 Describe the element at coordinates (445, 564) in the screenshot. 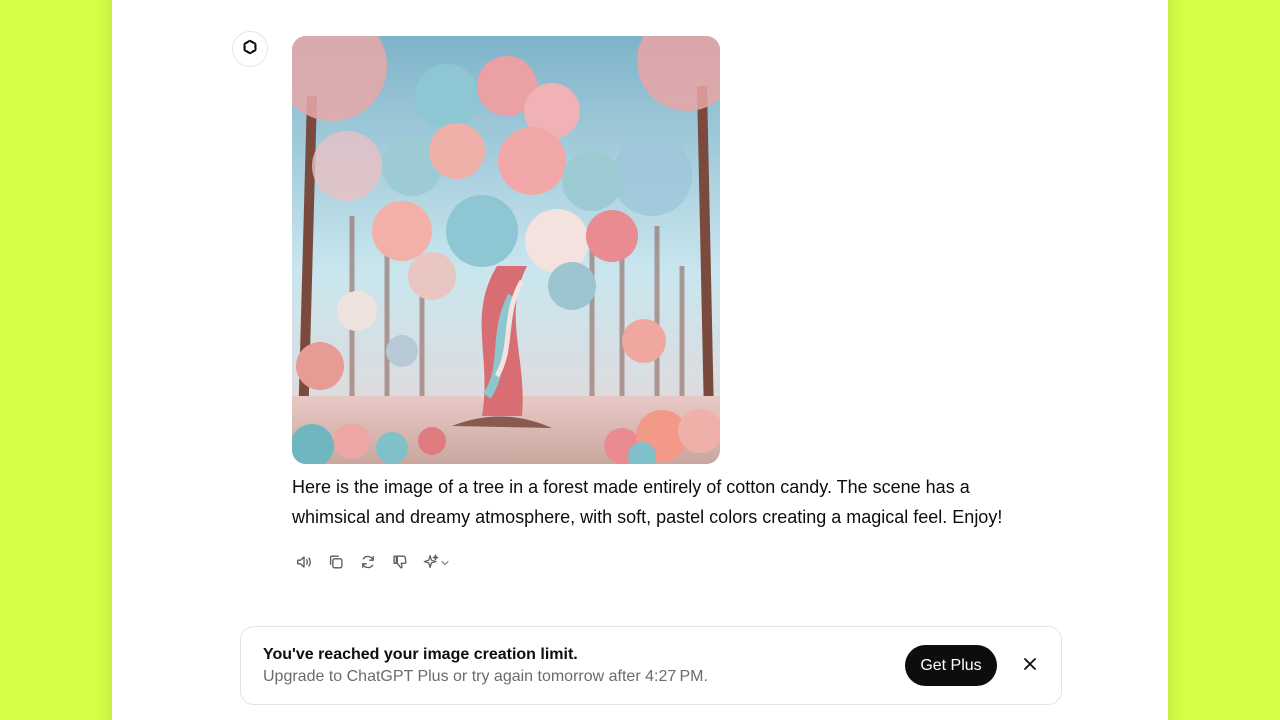

I see `chevron-down-icon` at that location.